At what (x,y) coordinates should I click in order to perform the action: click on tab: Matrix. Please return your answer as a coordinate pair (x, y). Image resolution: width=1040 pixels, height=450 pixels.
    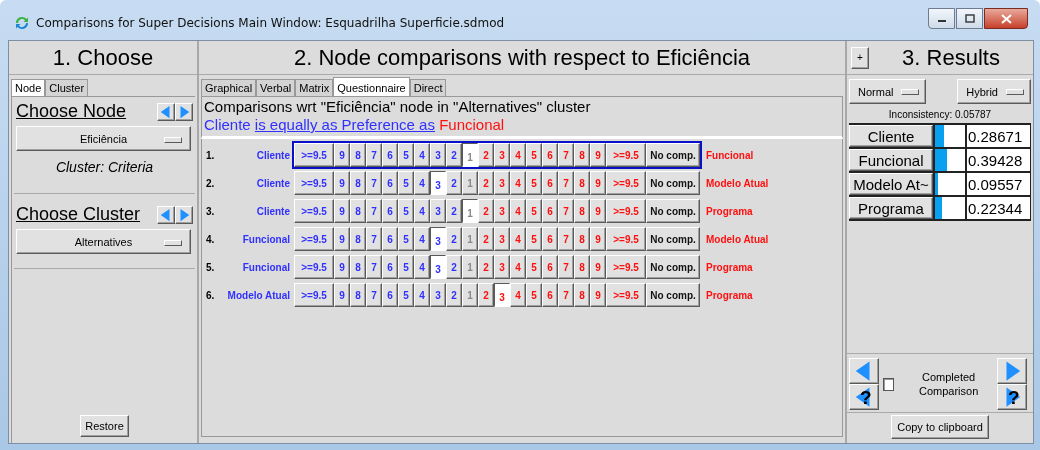
    Looking at the image, I should click on (314, 87).